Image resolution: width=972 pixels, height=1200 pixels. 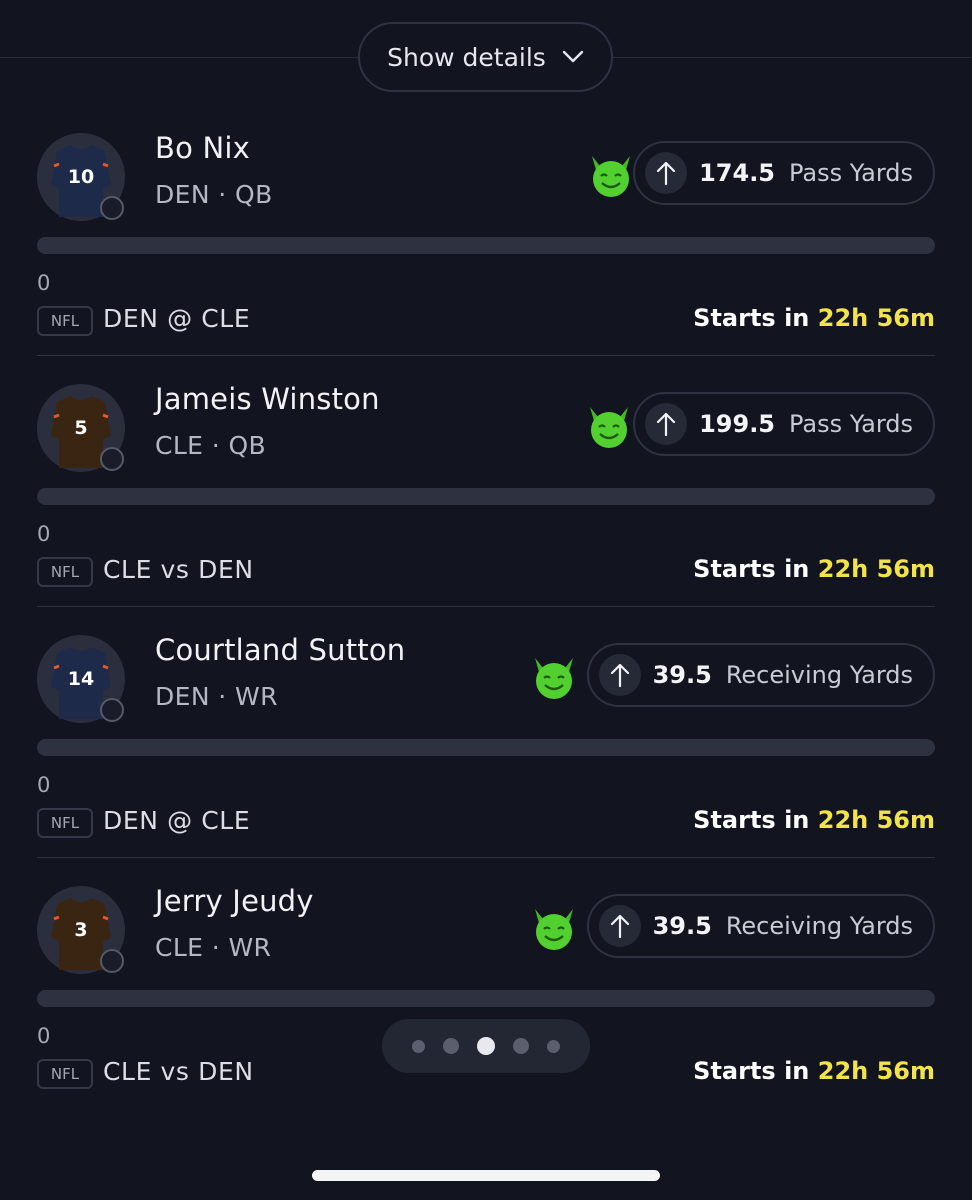 What do you see at coordinates (202, 148) in the screenshot?
I see `player-name: Bo Nix` at bounding box center [202, 148].